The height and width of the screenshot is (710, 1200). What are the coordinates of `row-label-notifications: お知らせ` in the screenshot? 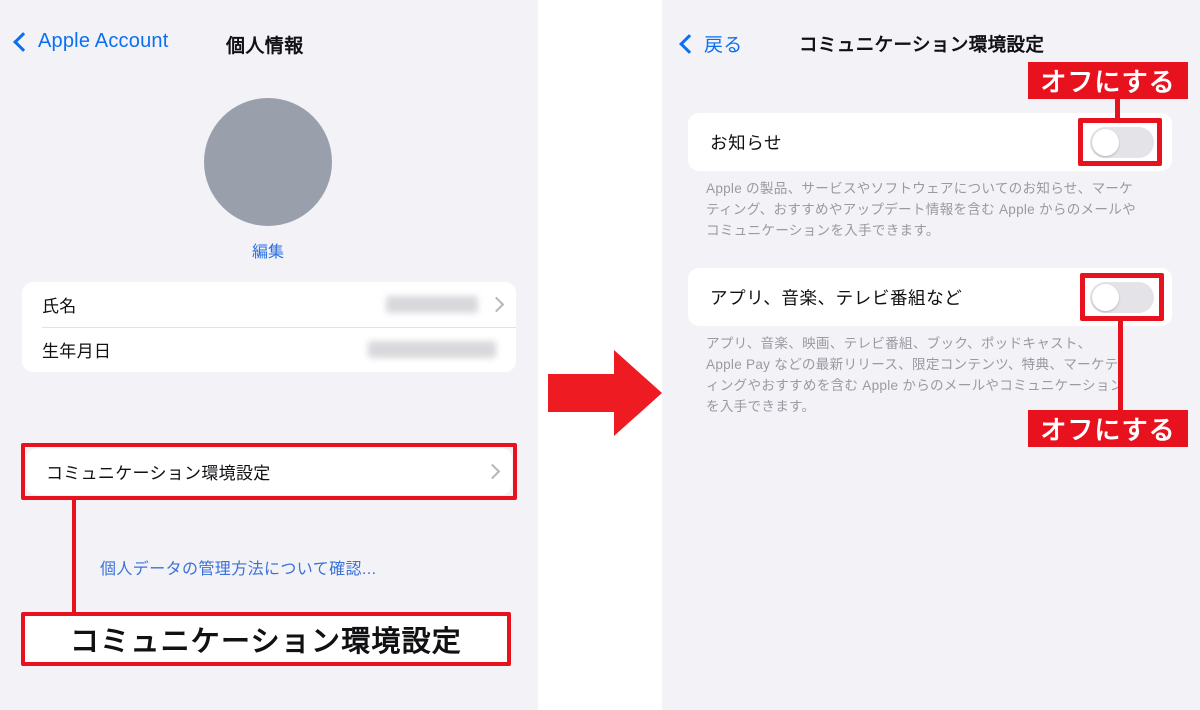 It's located at (746, 142).